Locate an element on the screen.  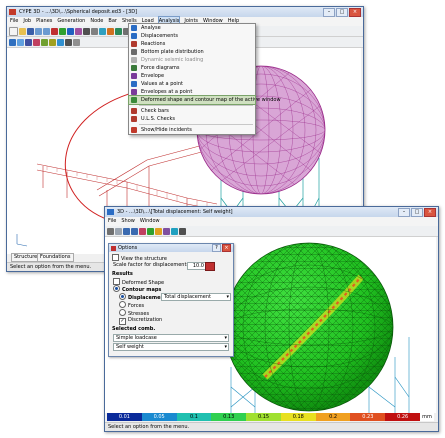
view-icon is located at coordinates (102, 31).